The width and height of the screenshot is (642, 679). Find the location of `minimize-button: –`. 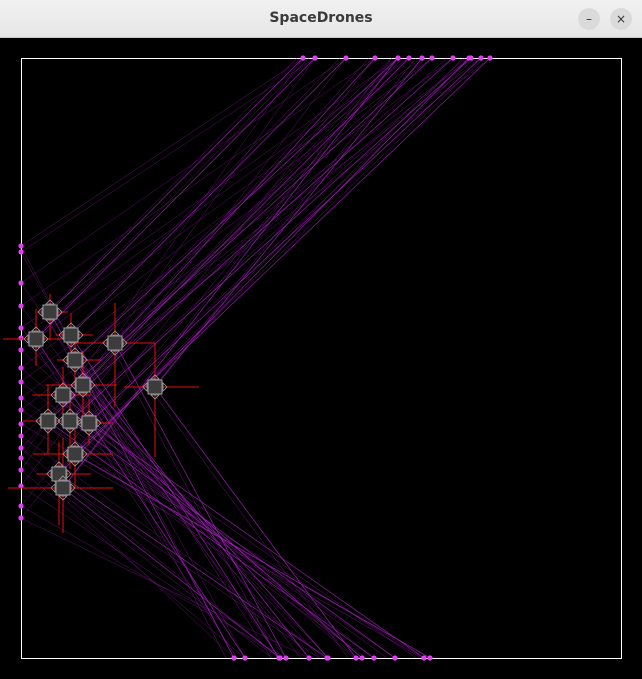

minimize-button: – is located at coordinates (589, 19).